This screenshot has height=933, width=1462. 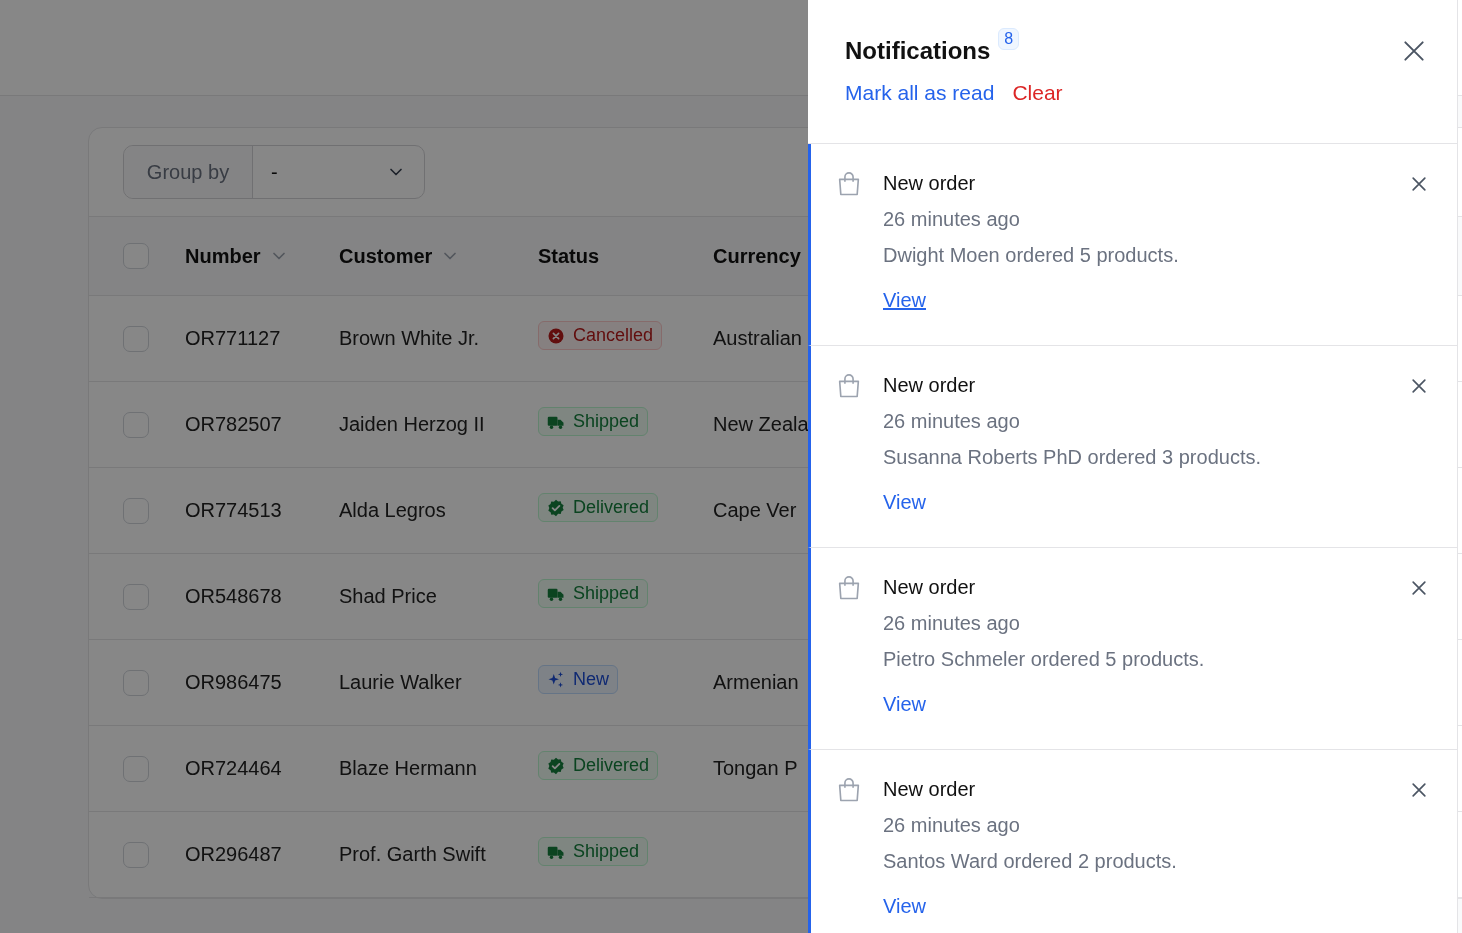 What do you see at coordinates (569, 256) in the screenshot?
I see `column-header: Status` at bounding box center [569, 256].